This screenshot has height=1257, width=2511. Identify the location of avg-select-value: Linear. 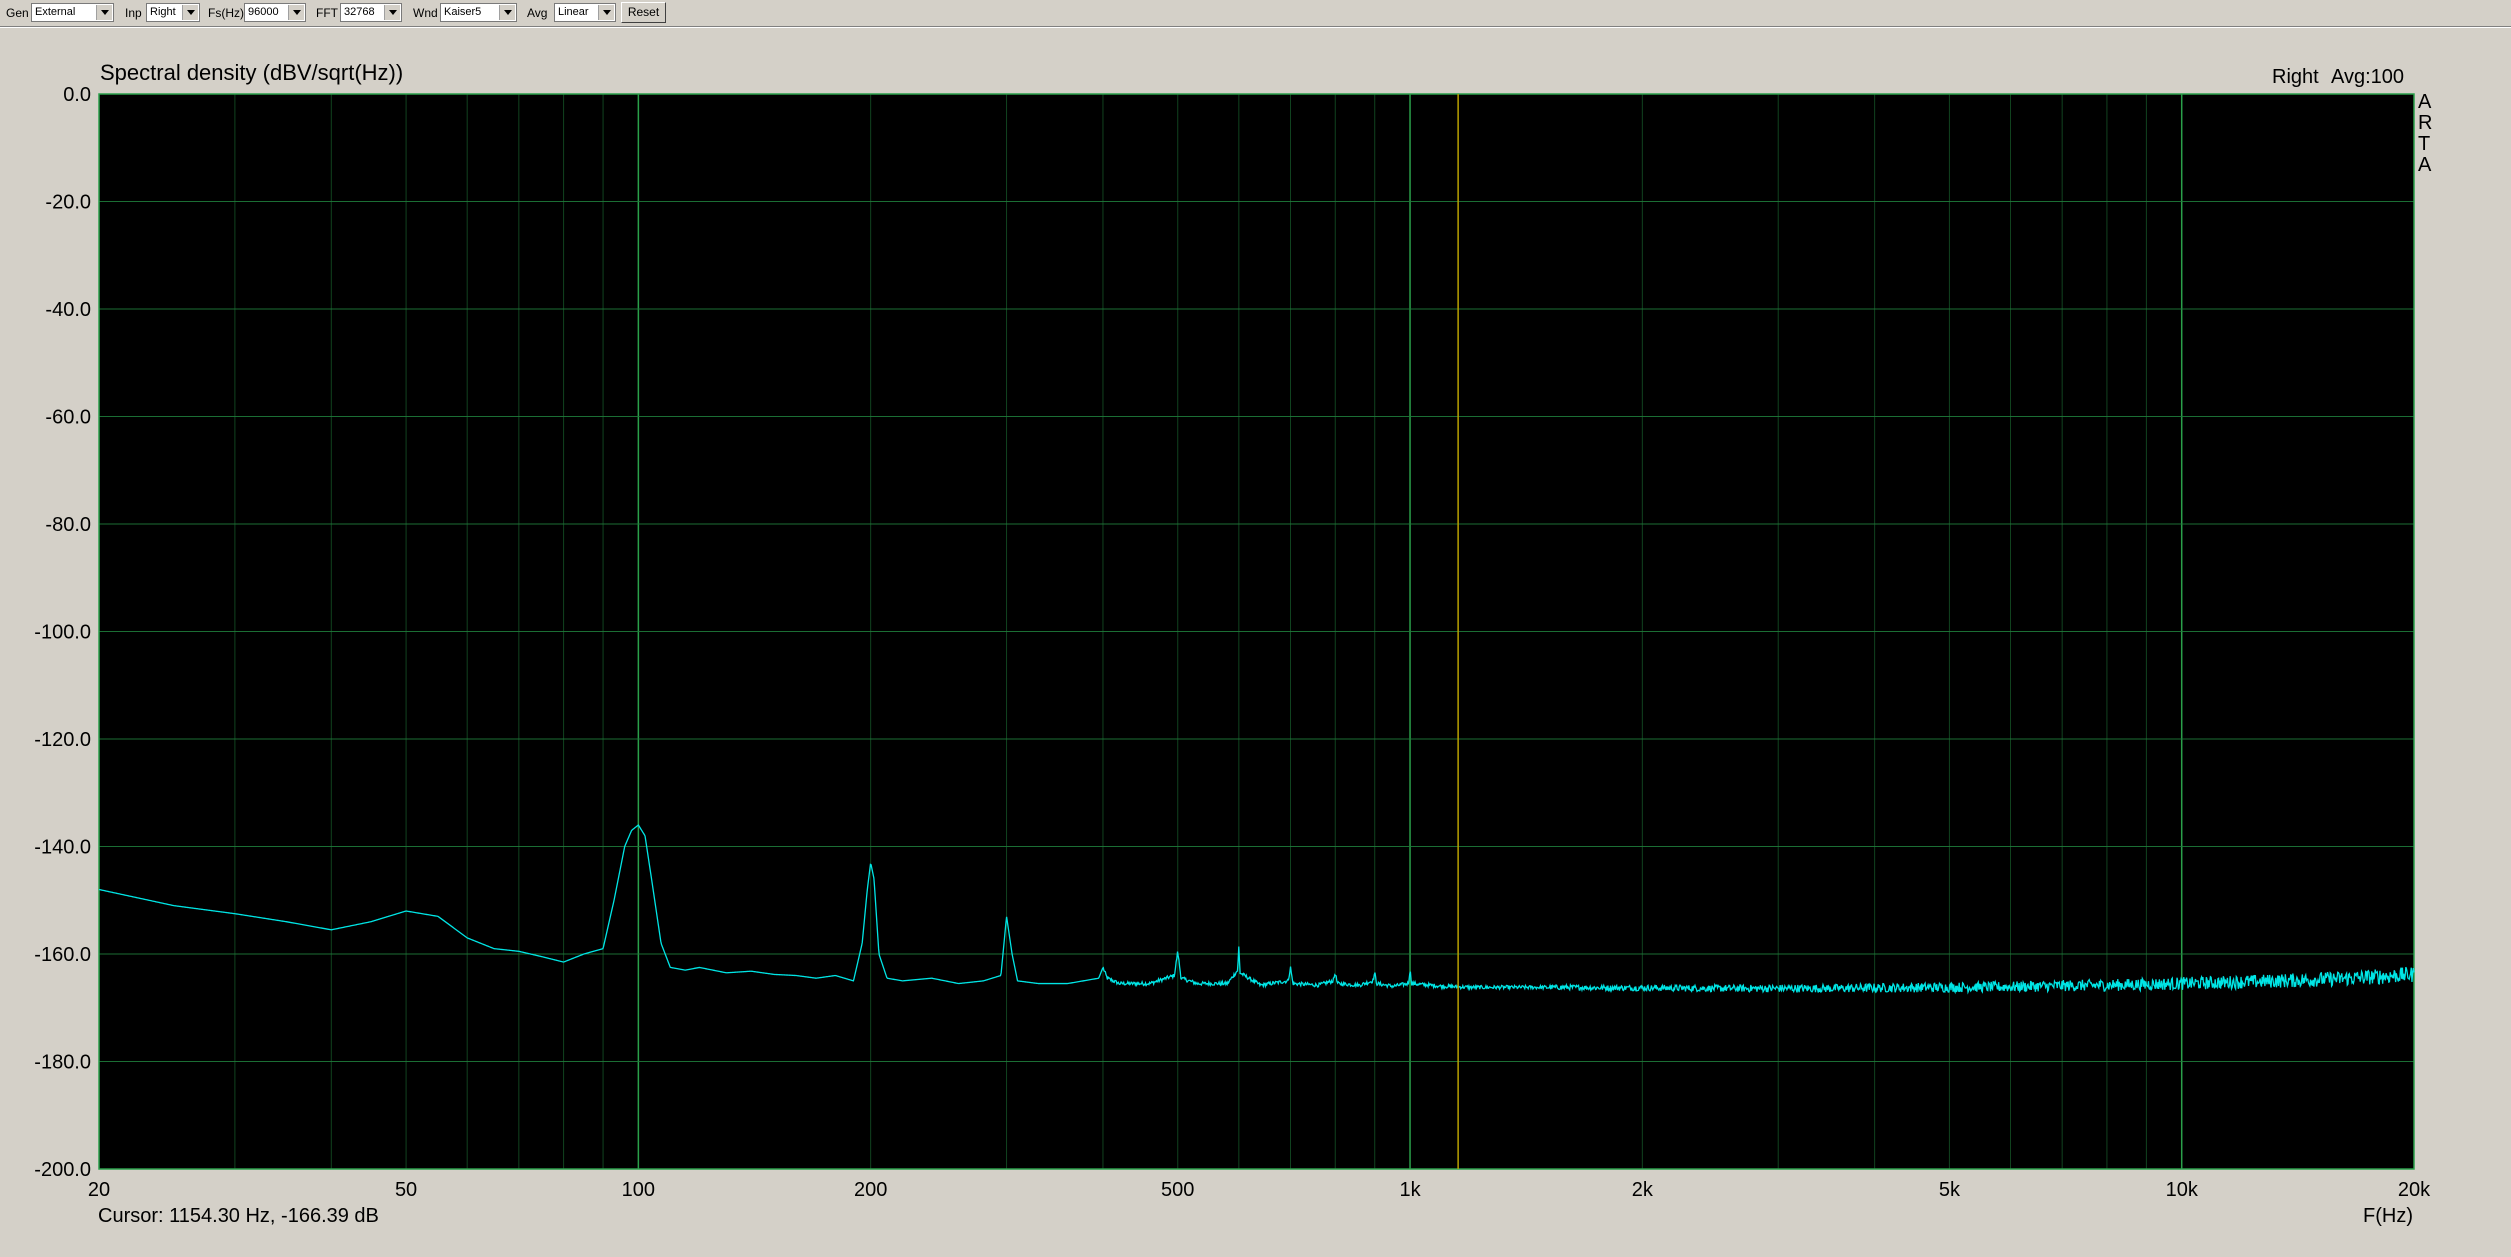
(573, 12).